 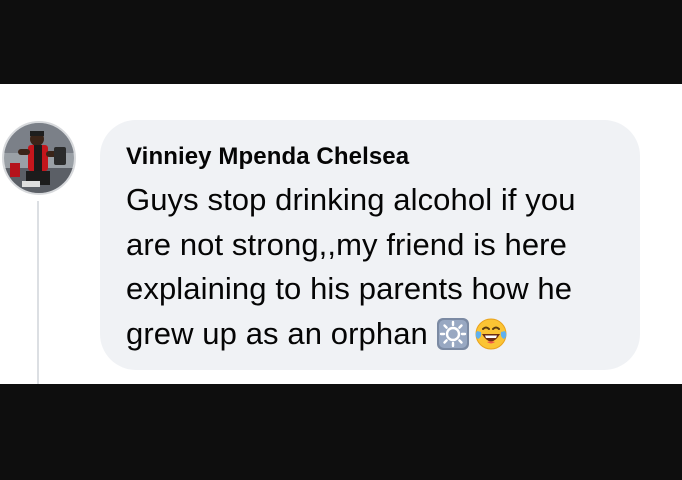 What do you see at coordinates (491, 333) in the screenshot?
I see `face-with-tears-of-joy-icon` at bounding box center [491, 333].